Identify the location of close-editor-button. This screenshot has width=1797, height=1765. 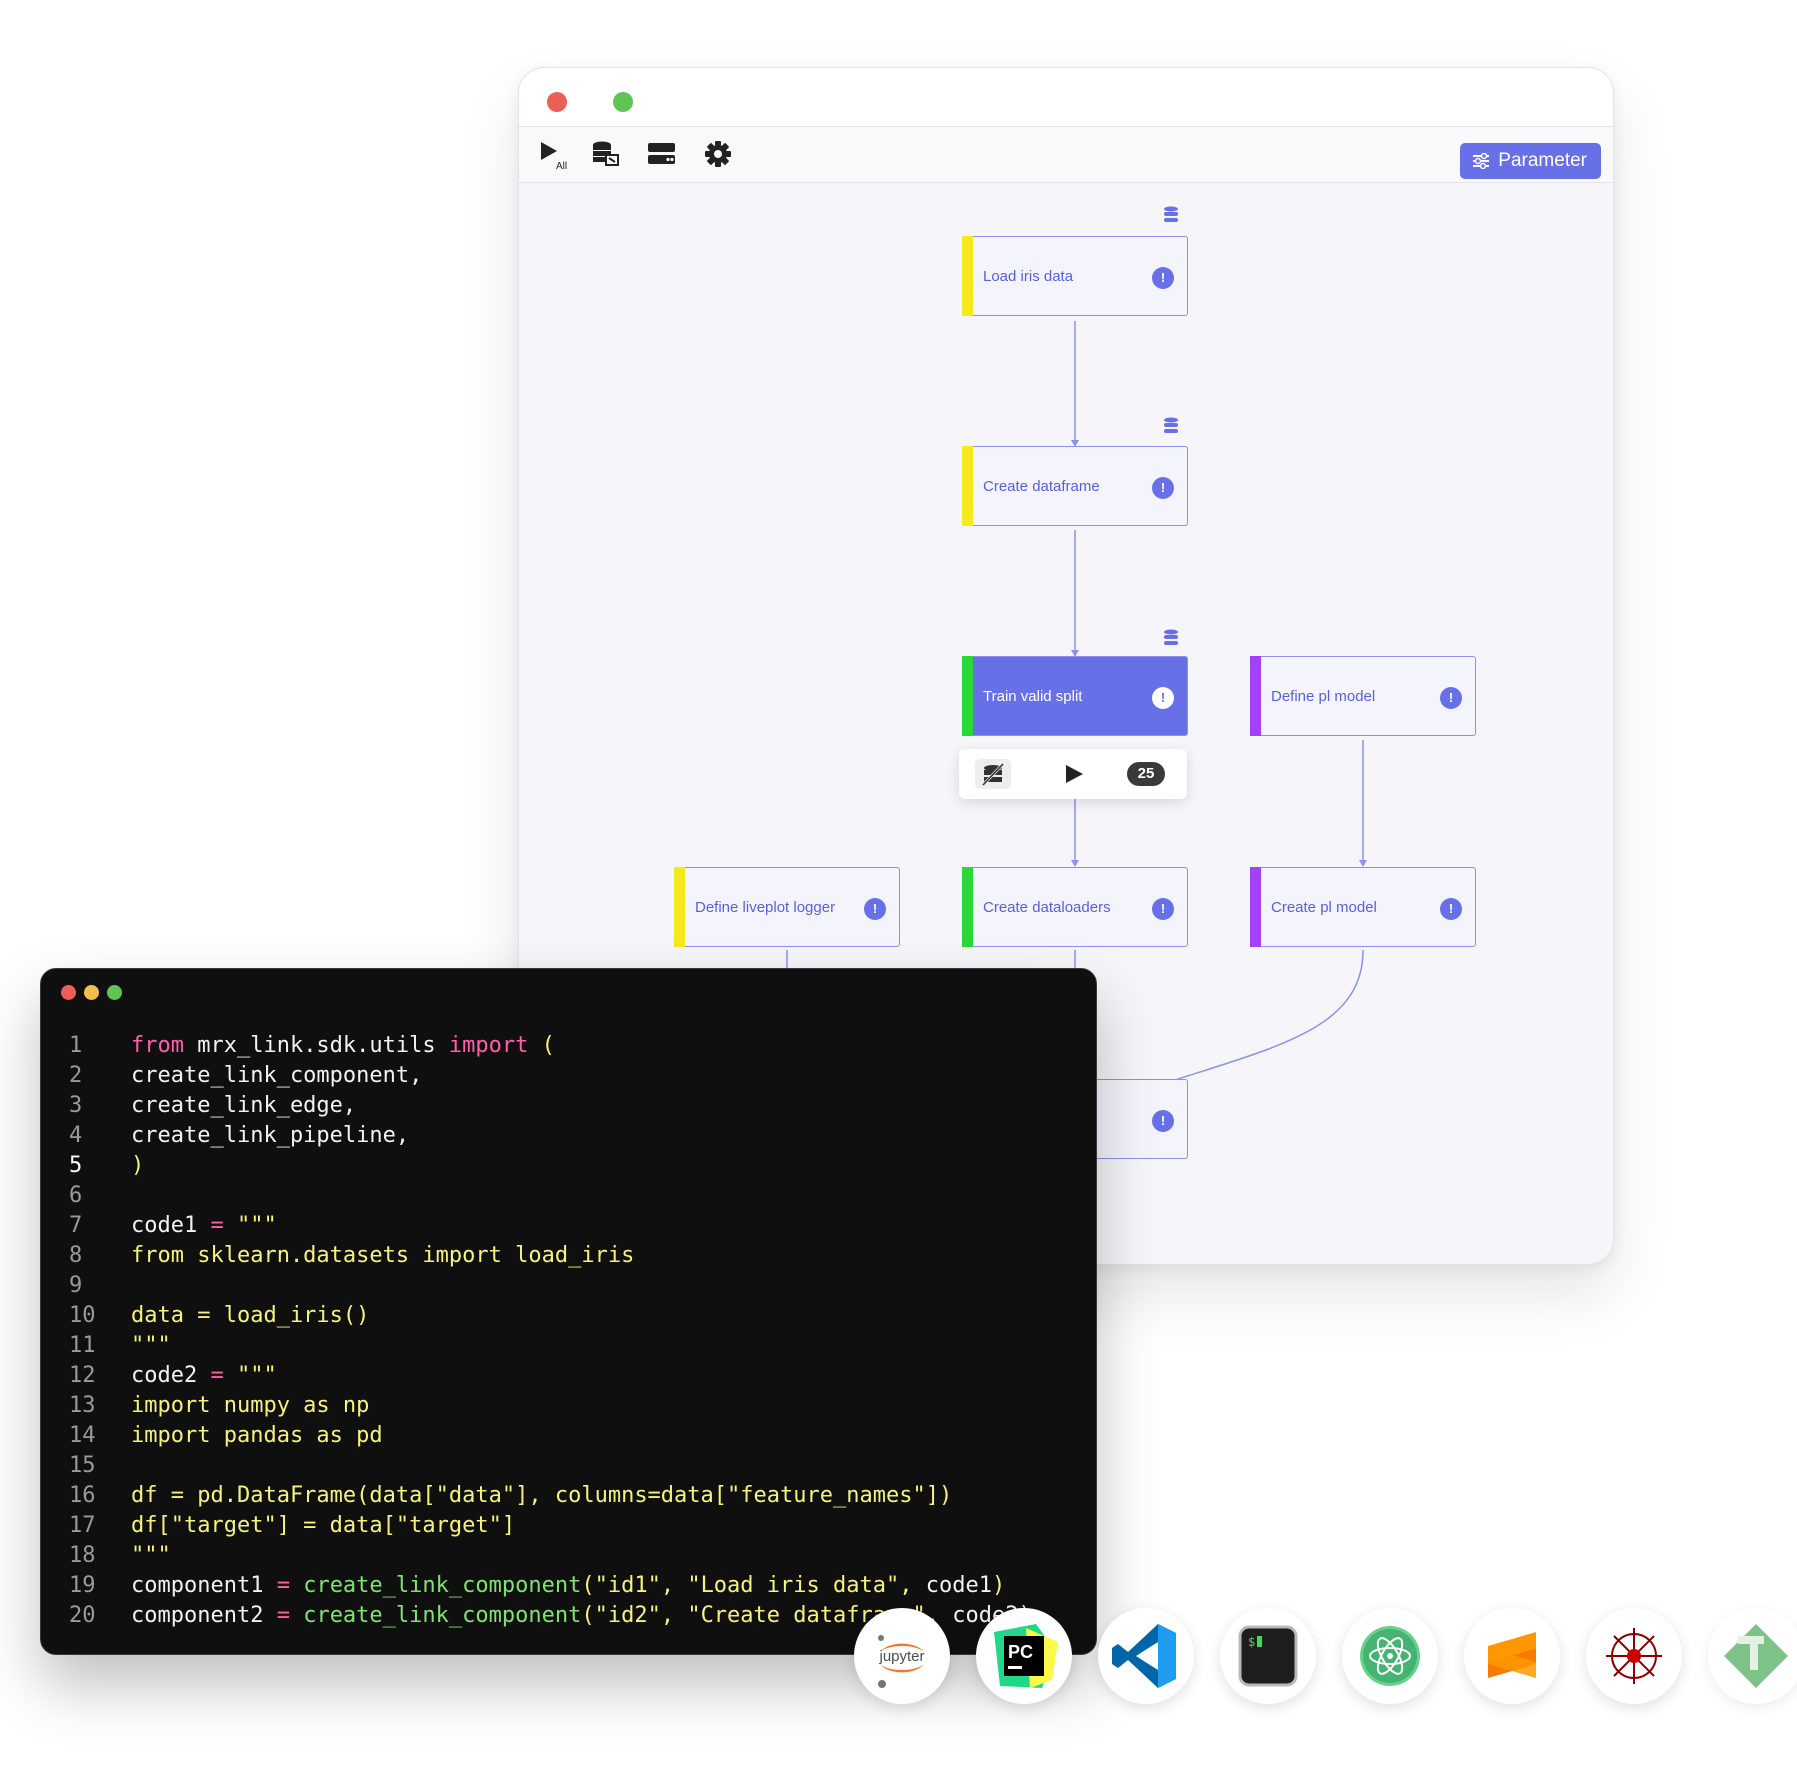
(68, 992).